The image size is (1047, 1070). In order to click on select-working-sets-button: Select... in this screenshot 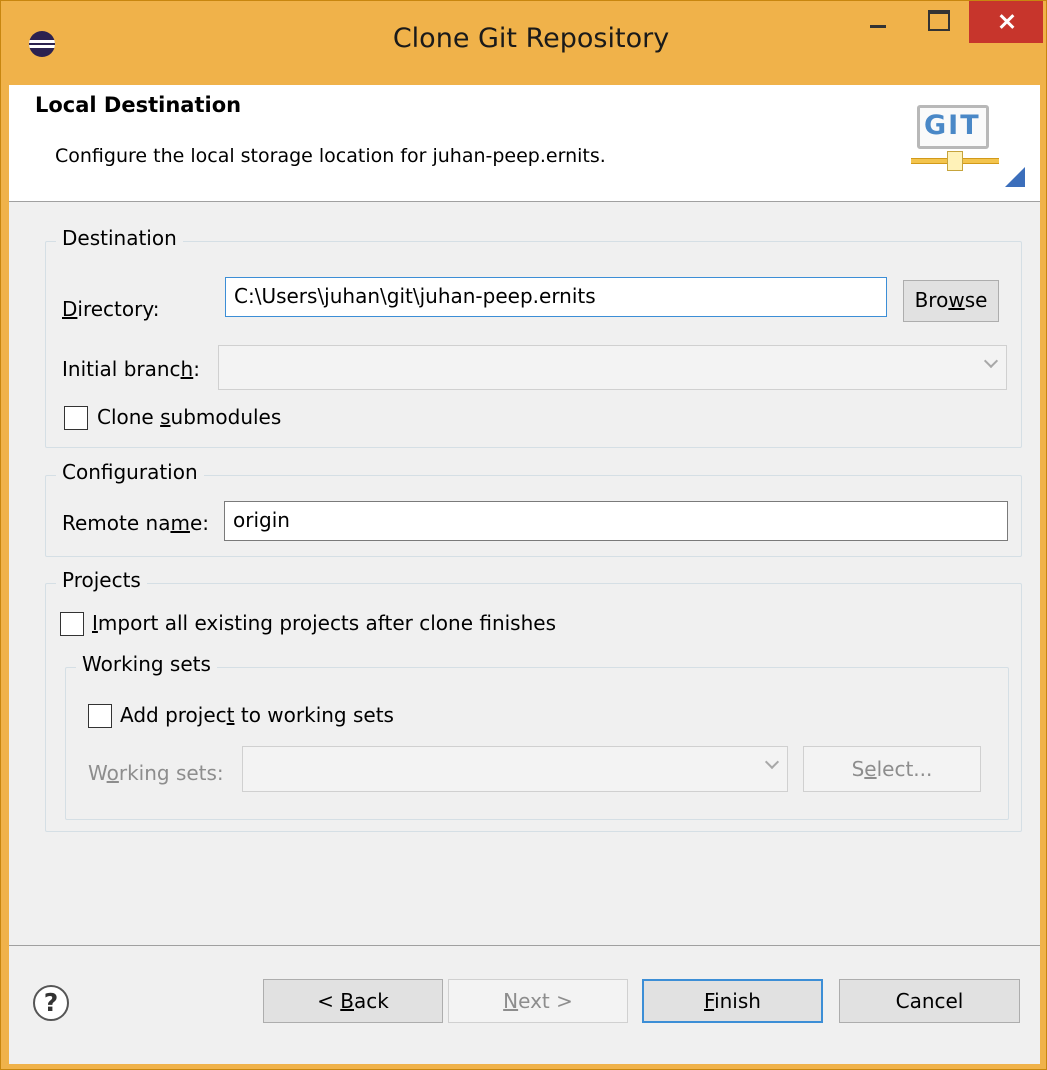, I will do `click(892, 769)`.